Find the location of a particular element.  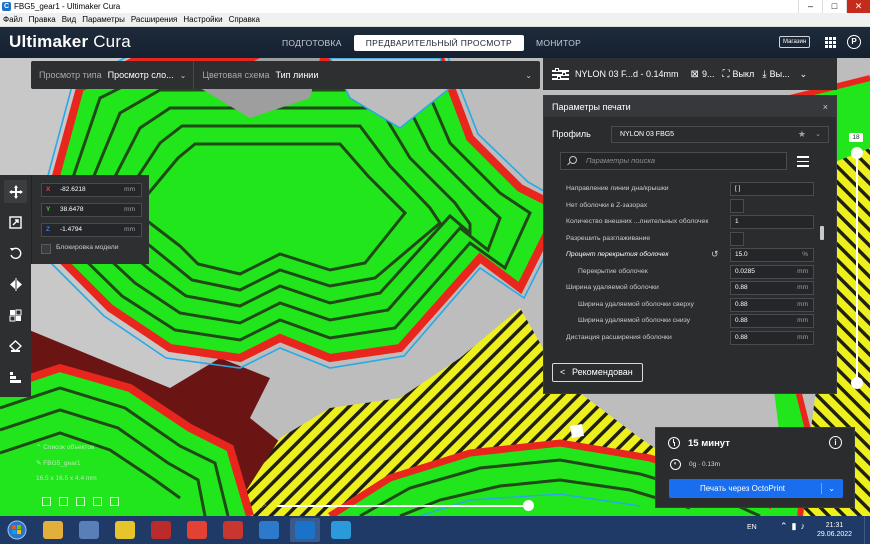

play-simulation-icon: ▷ is located at coordinates (263, 505).